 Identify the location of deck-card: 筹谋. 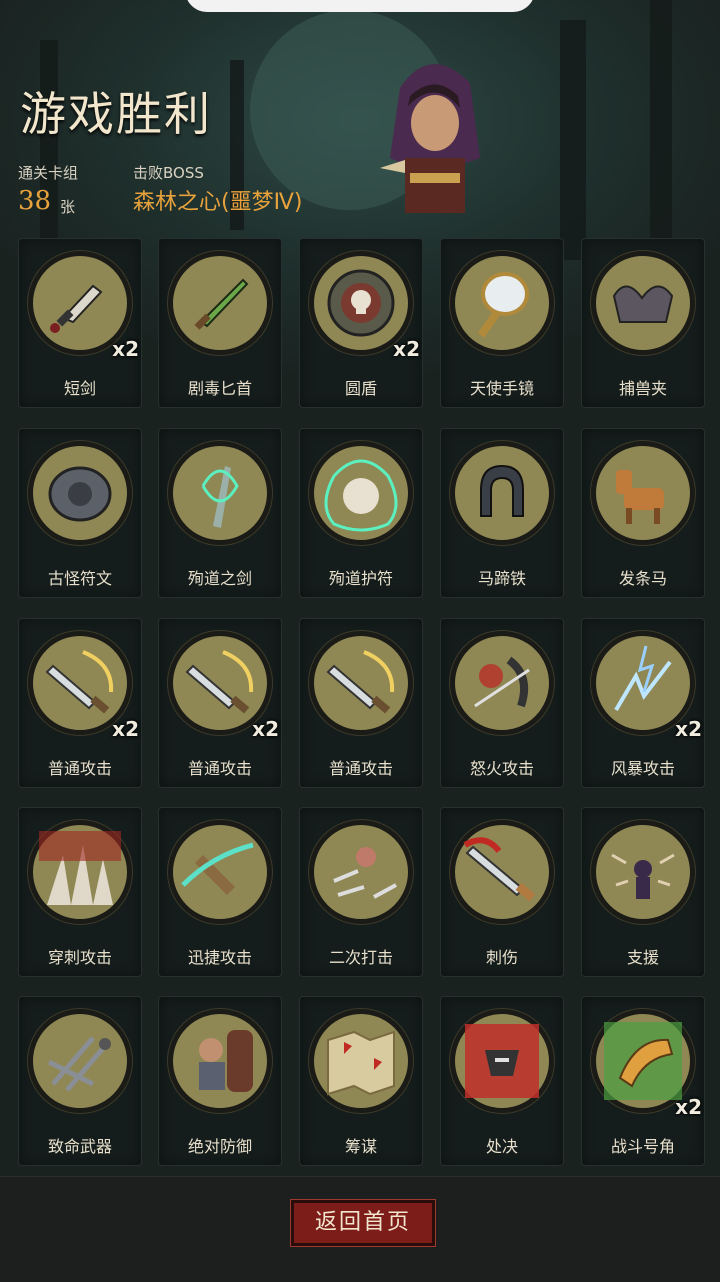
(361, 1081).